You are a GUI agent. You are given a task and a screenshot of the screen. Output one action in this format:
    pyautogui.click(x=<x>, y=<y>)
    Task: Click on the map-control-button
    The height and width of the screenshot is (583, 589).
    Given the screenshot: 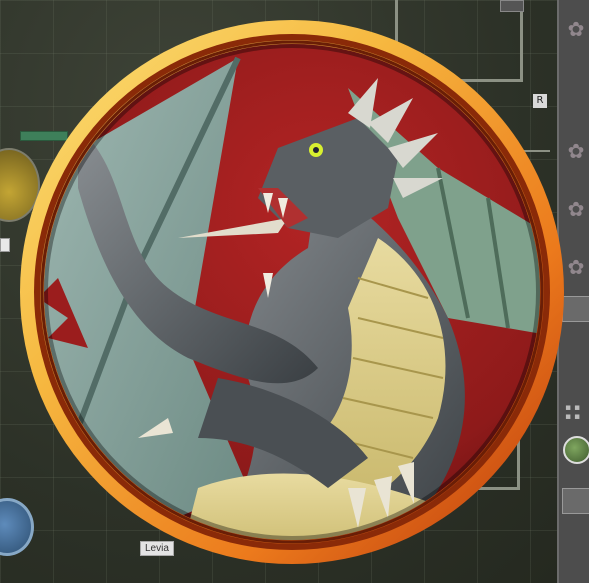 What is the action you would take?
    pyautogui.click(x=512, y=6)
    